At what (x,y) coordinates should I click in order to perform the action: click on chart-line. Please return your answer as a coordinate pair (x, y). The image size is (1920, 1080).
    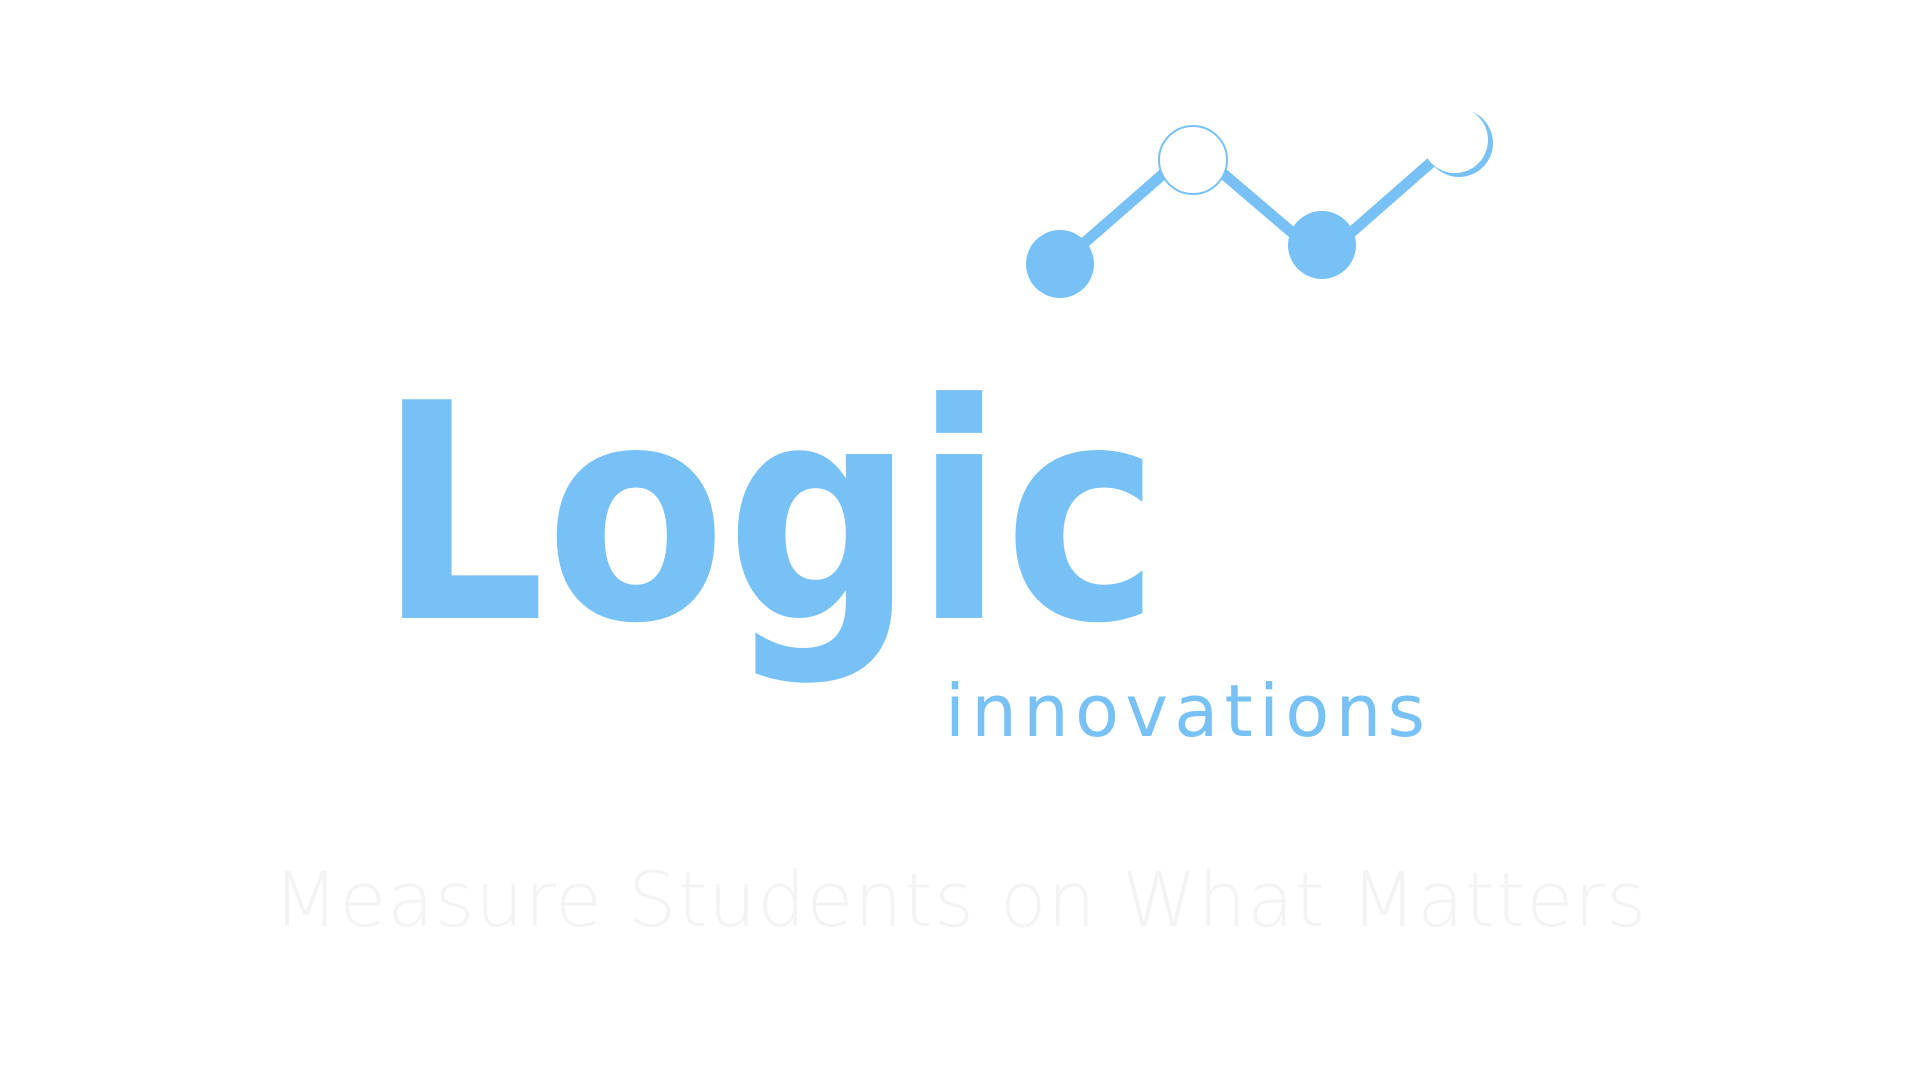
    Looking at the image, I should click on (1255, 204).